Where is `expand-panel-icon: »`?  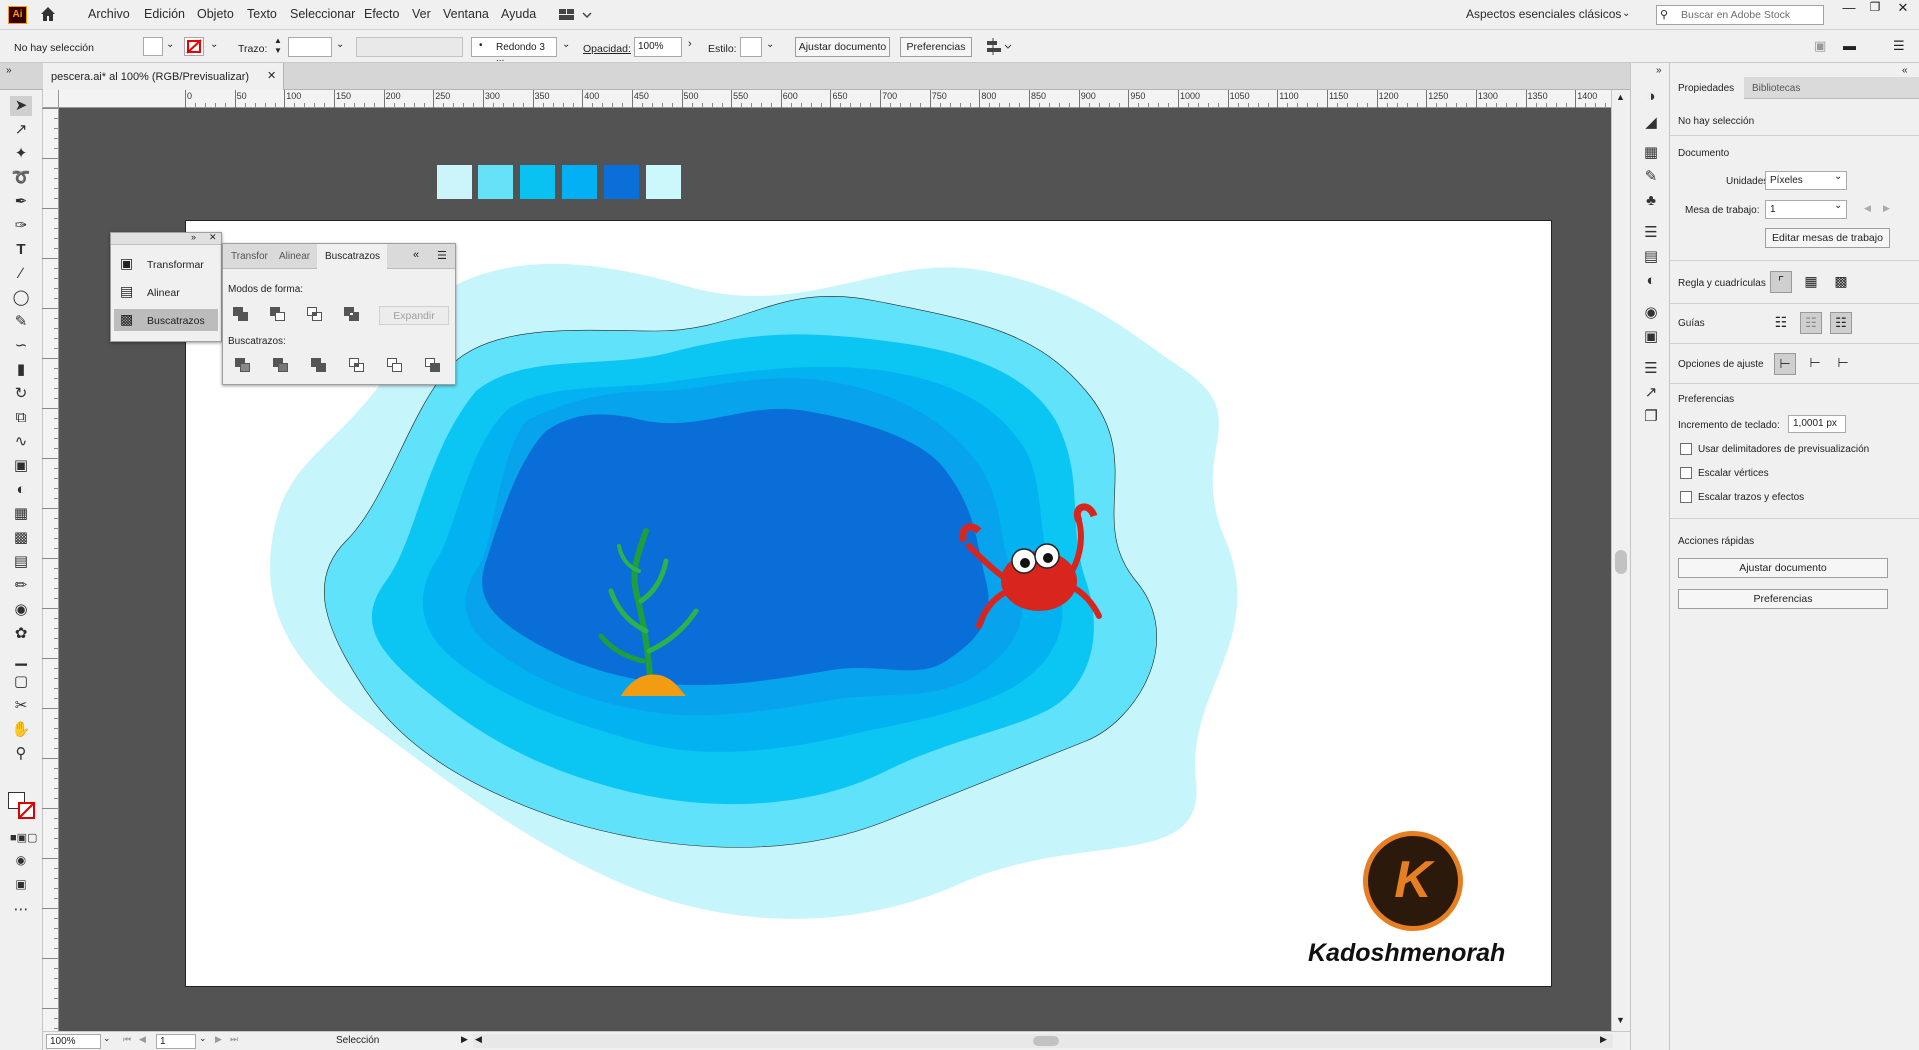 expand-panel-icon: » is located at coordinates (193, 237).